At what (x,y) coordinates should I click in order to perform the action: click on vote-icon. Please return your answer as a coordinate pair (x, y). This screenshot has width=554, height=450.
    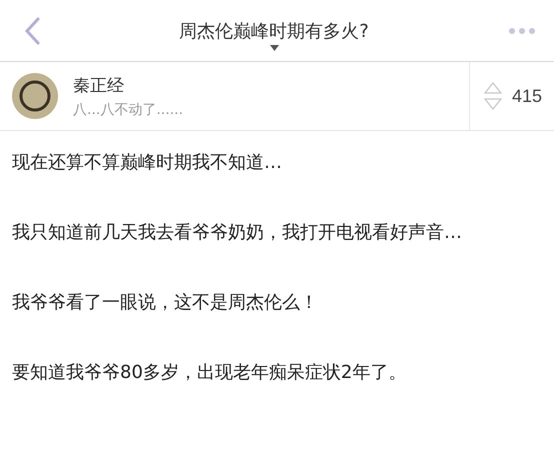
    Looking at the image, I should click on (493, 96).